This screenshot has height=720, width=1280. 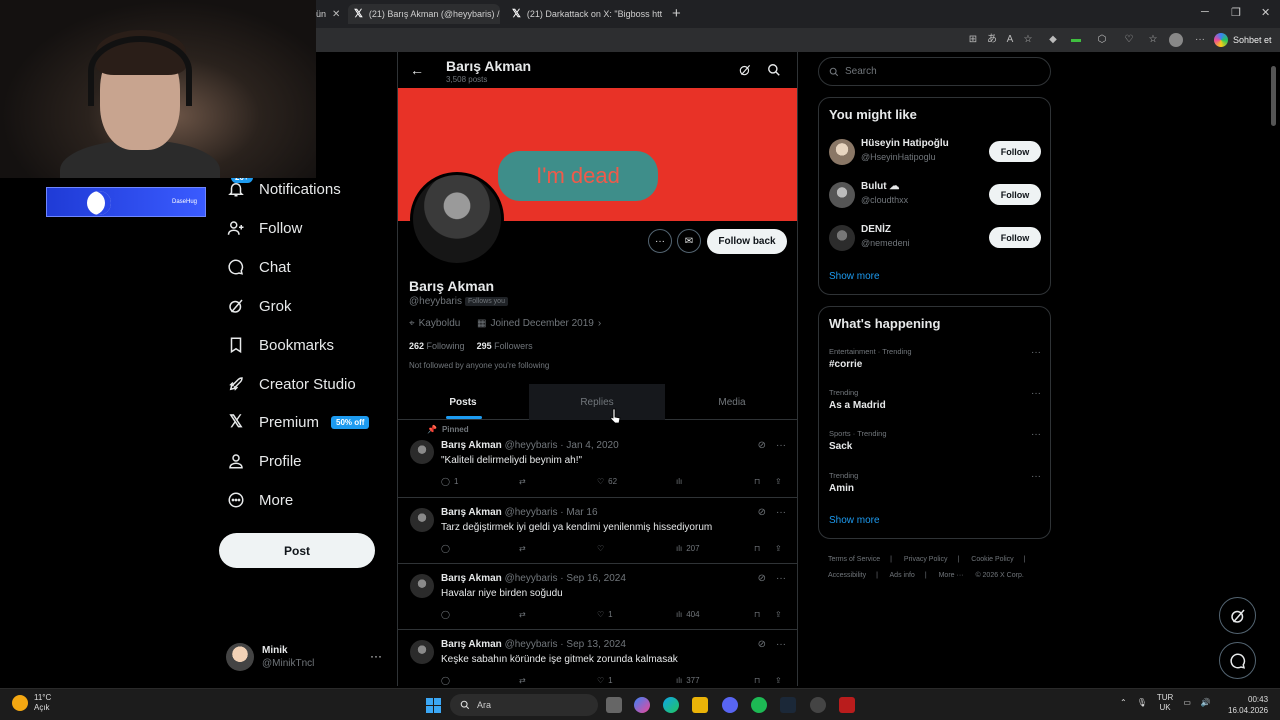 I want to click on weather-widget: 11°C Açık, so click(x=31, y=703).